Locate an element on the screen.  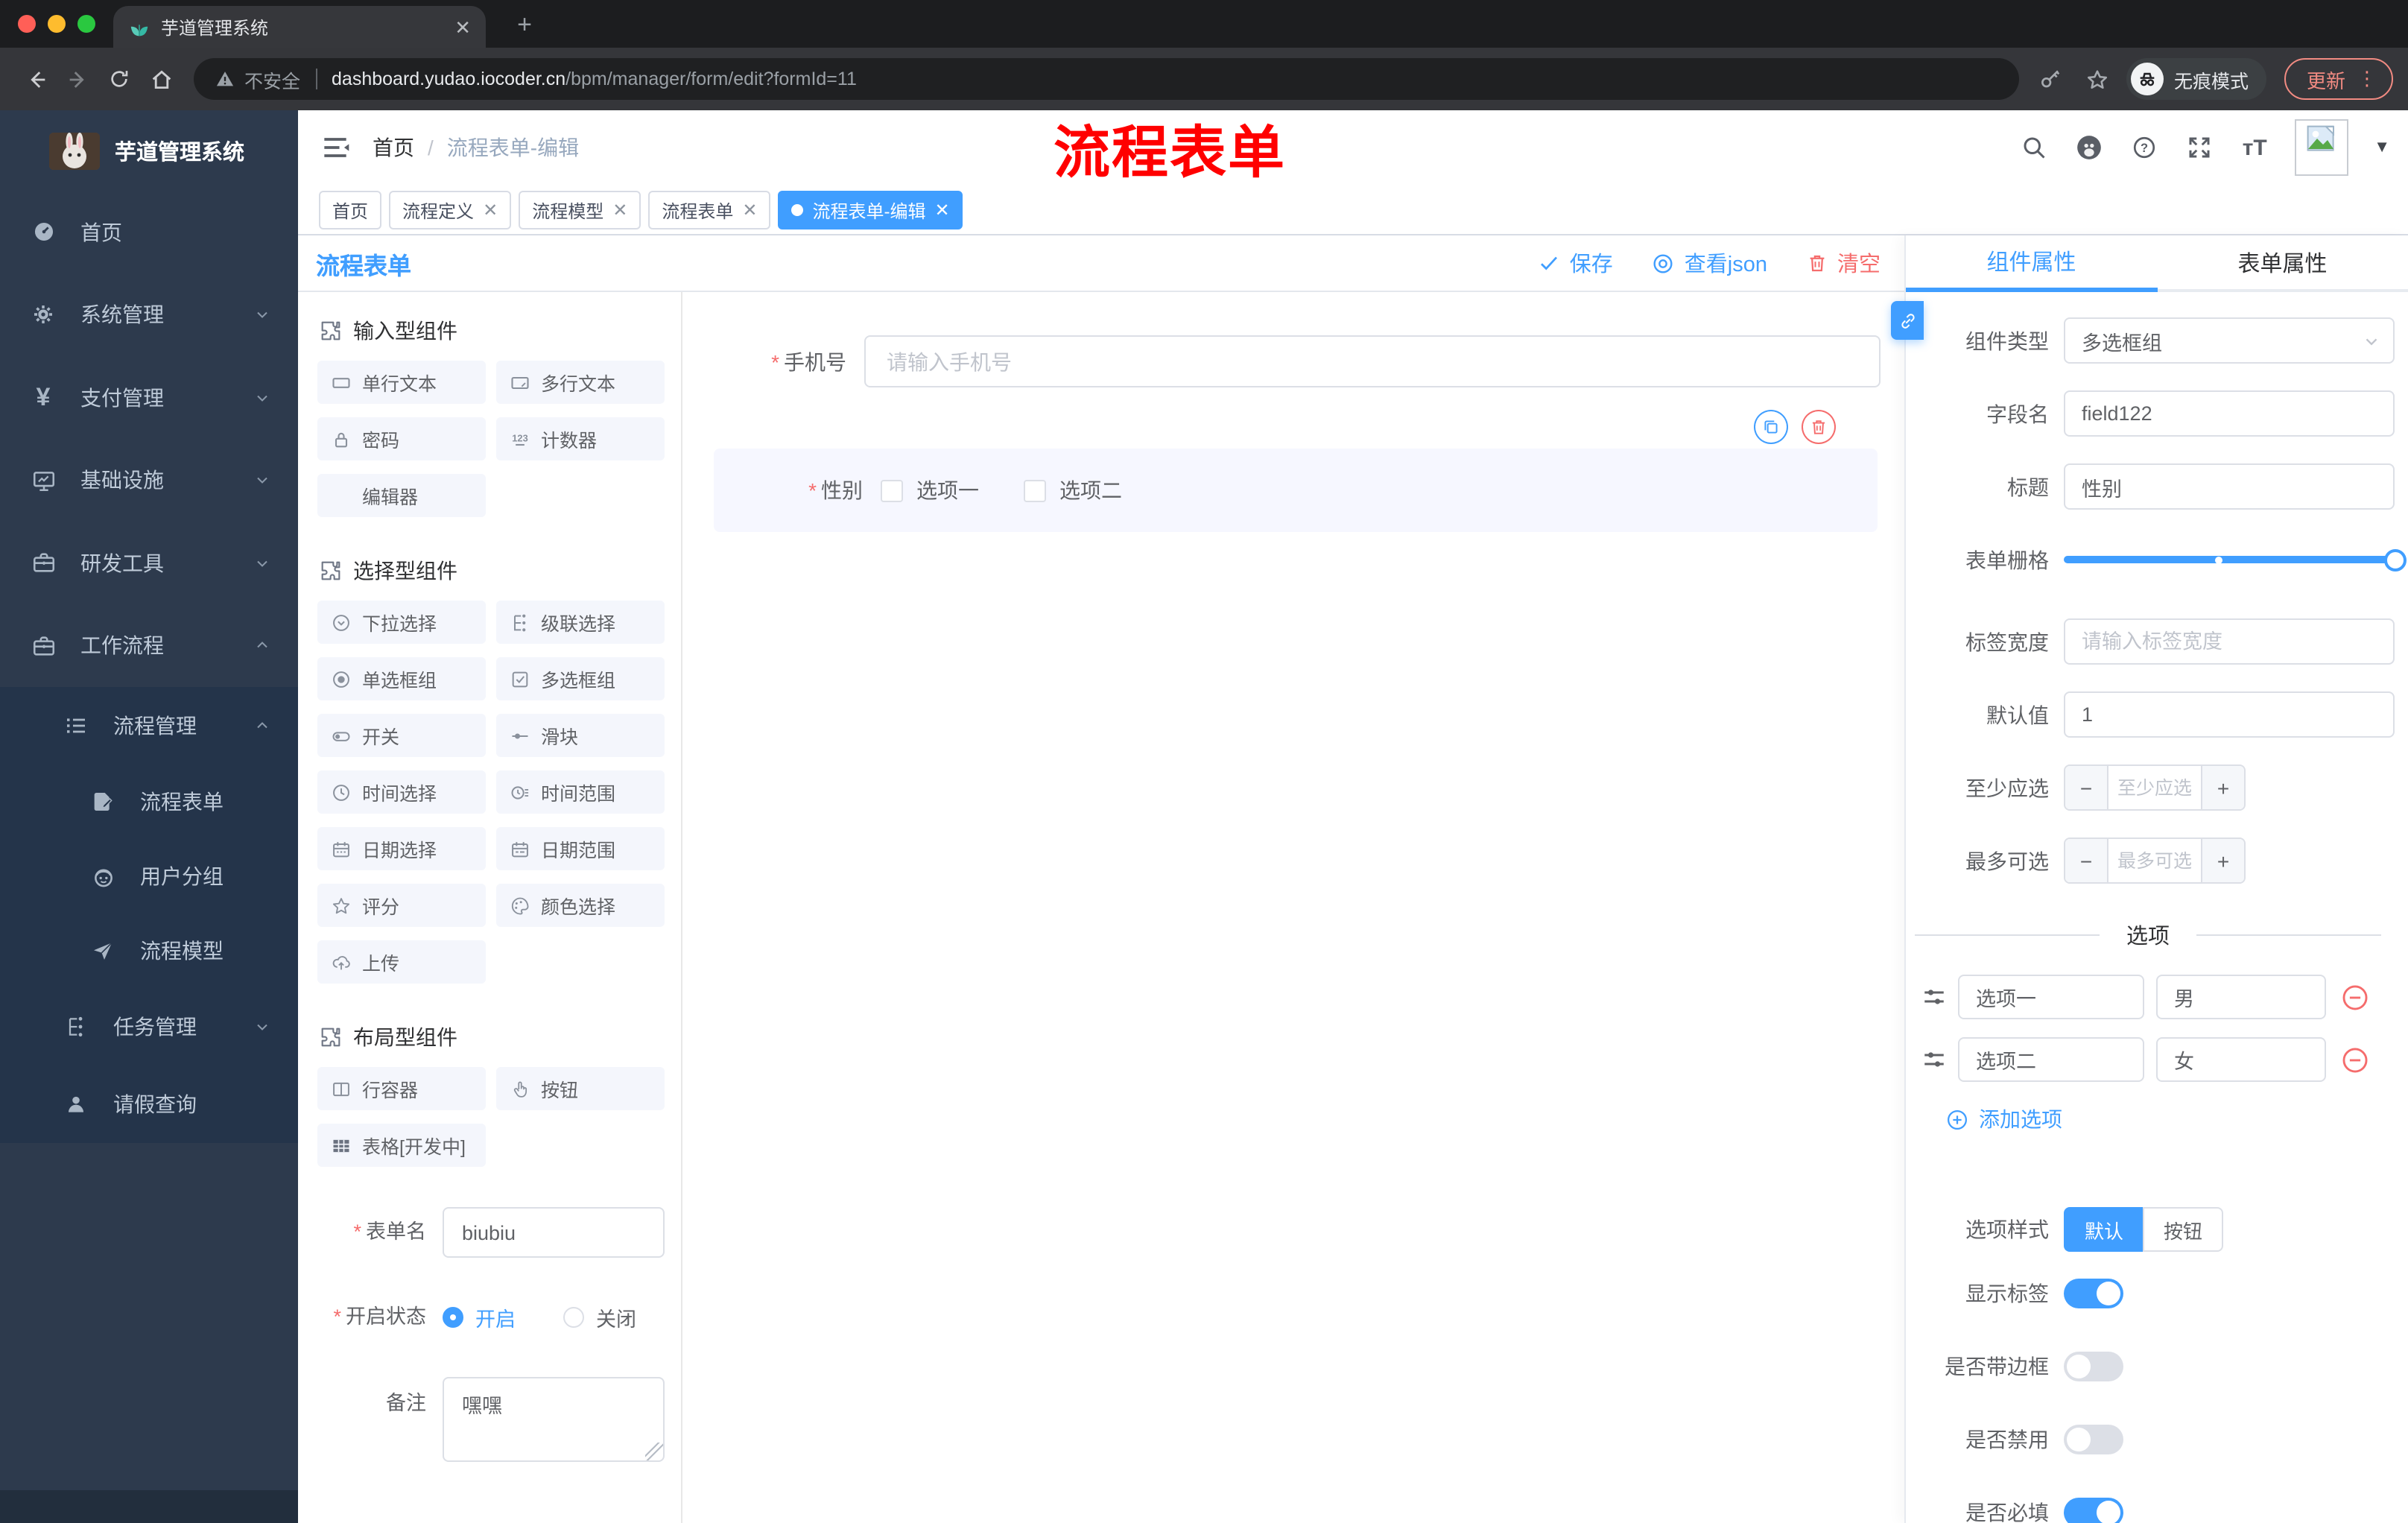
fullscreen-icon is located at coordinates (2199, 147).